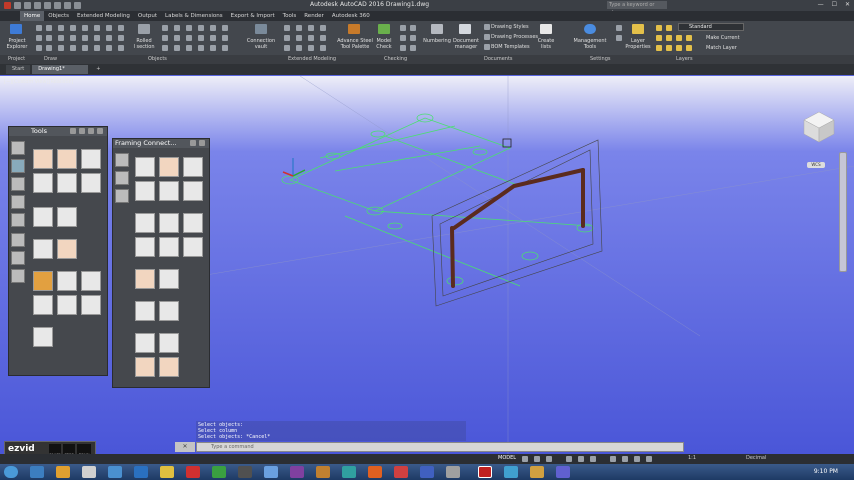 The width and height of the screenshot is (854, 480). Describe the element at coordinates (816, 165) in the screenshot. I see `wcs-menu: WCS` at that location.